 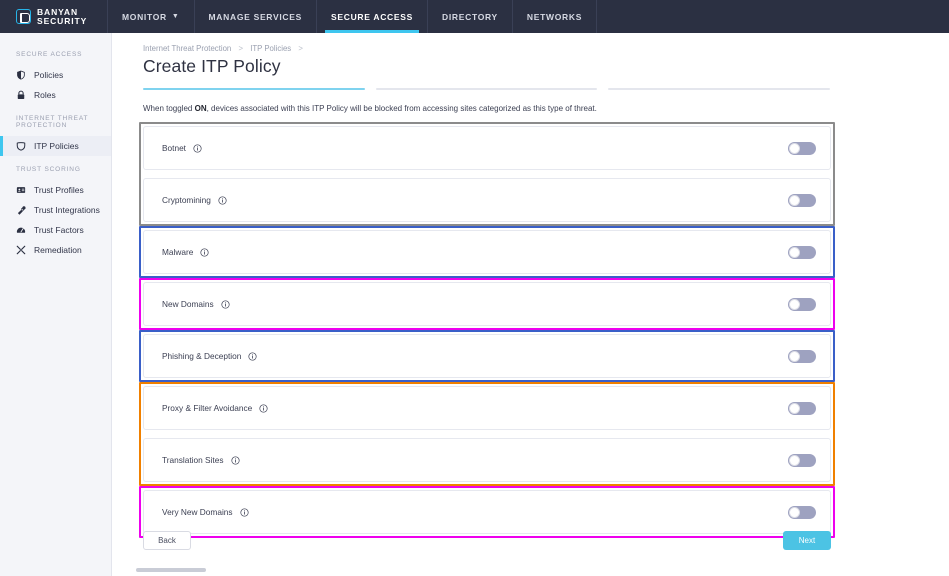 What do you see at coordinates (49, 75) in the screenshot?
I see `sidebar-item-label: Policies` at bounding box center [49, 75].